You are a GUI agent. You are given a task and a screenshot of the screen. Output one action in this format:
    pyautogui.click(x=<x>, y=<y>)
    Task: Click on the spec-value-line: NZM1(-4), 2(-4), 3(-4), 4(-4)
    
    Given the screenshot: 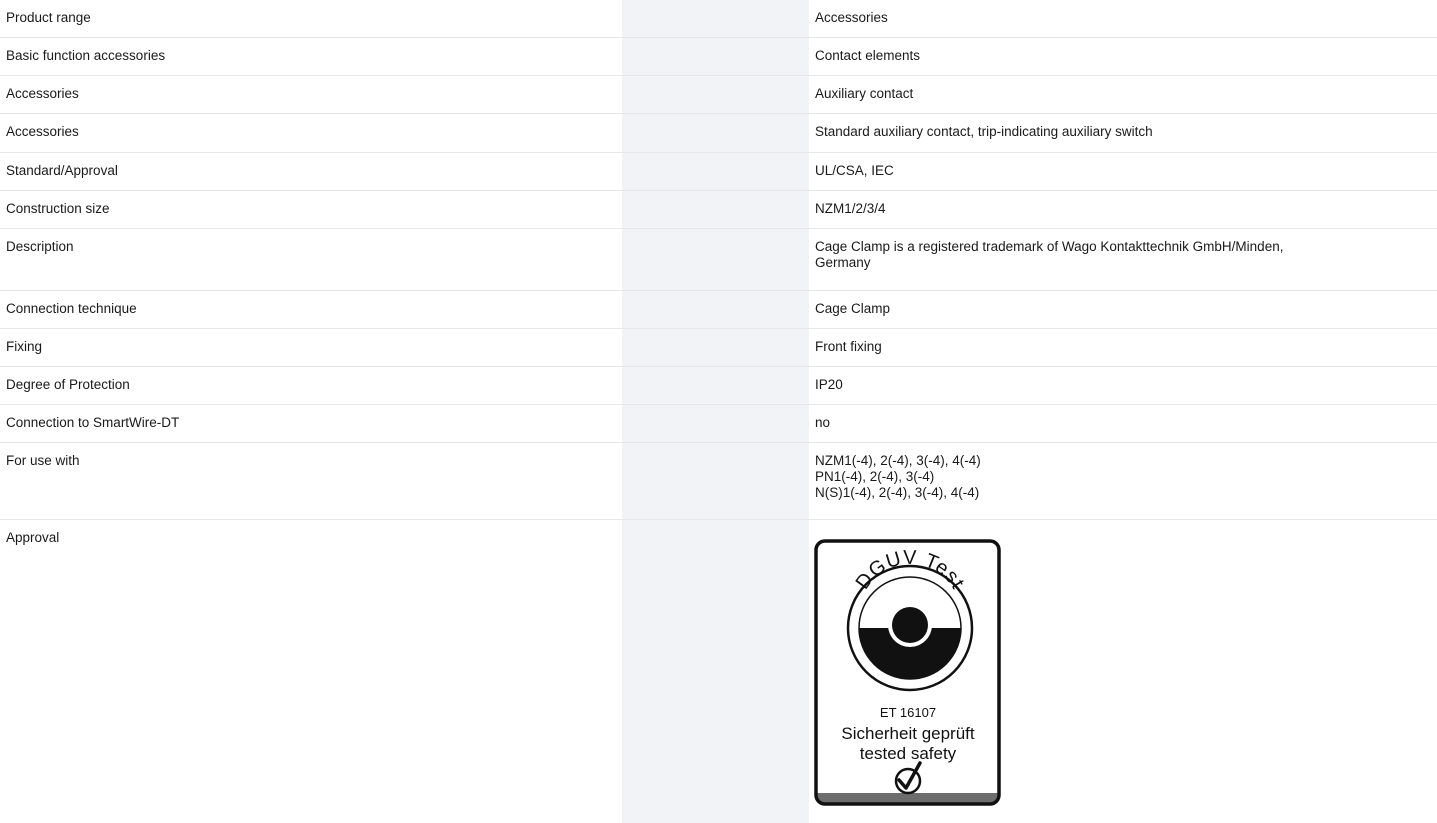 What is the action you would take?
    pyautogui.click(x=898, y=460)
    